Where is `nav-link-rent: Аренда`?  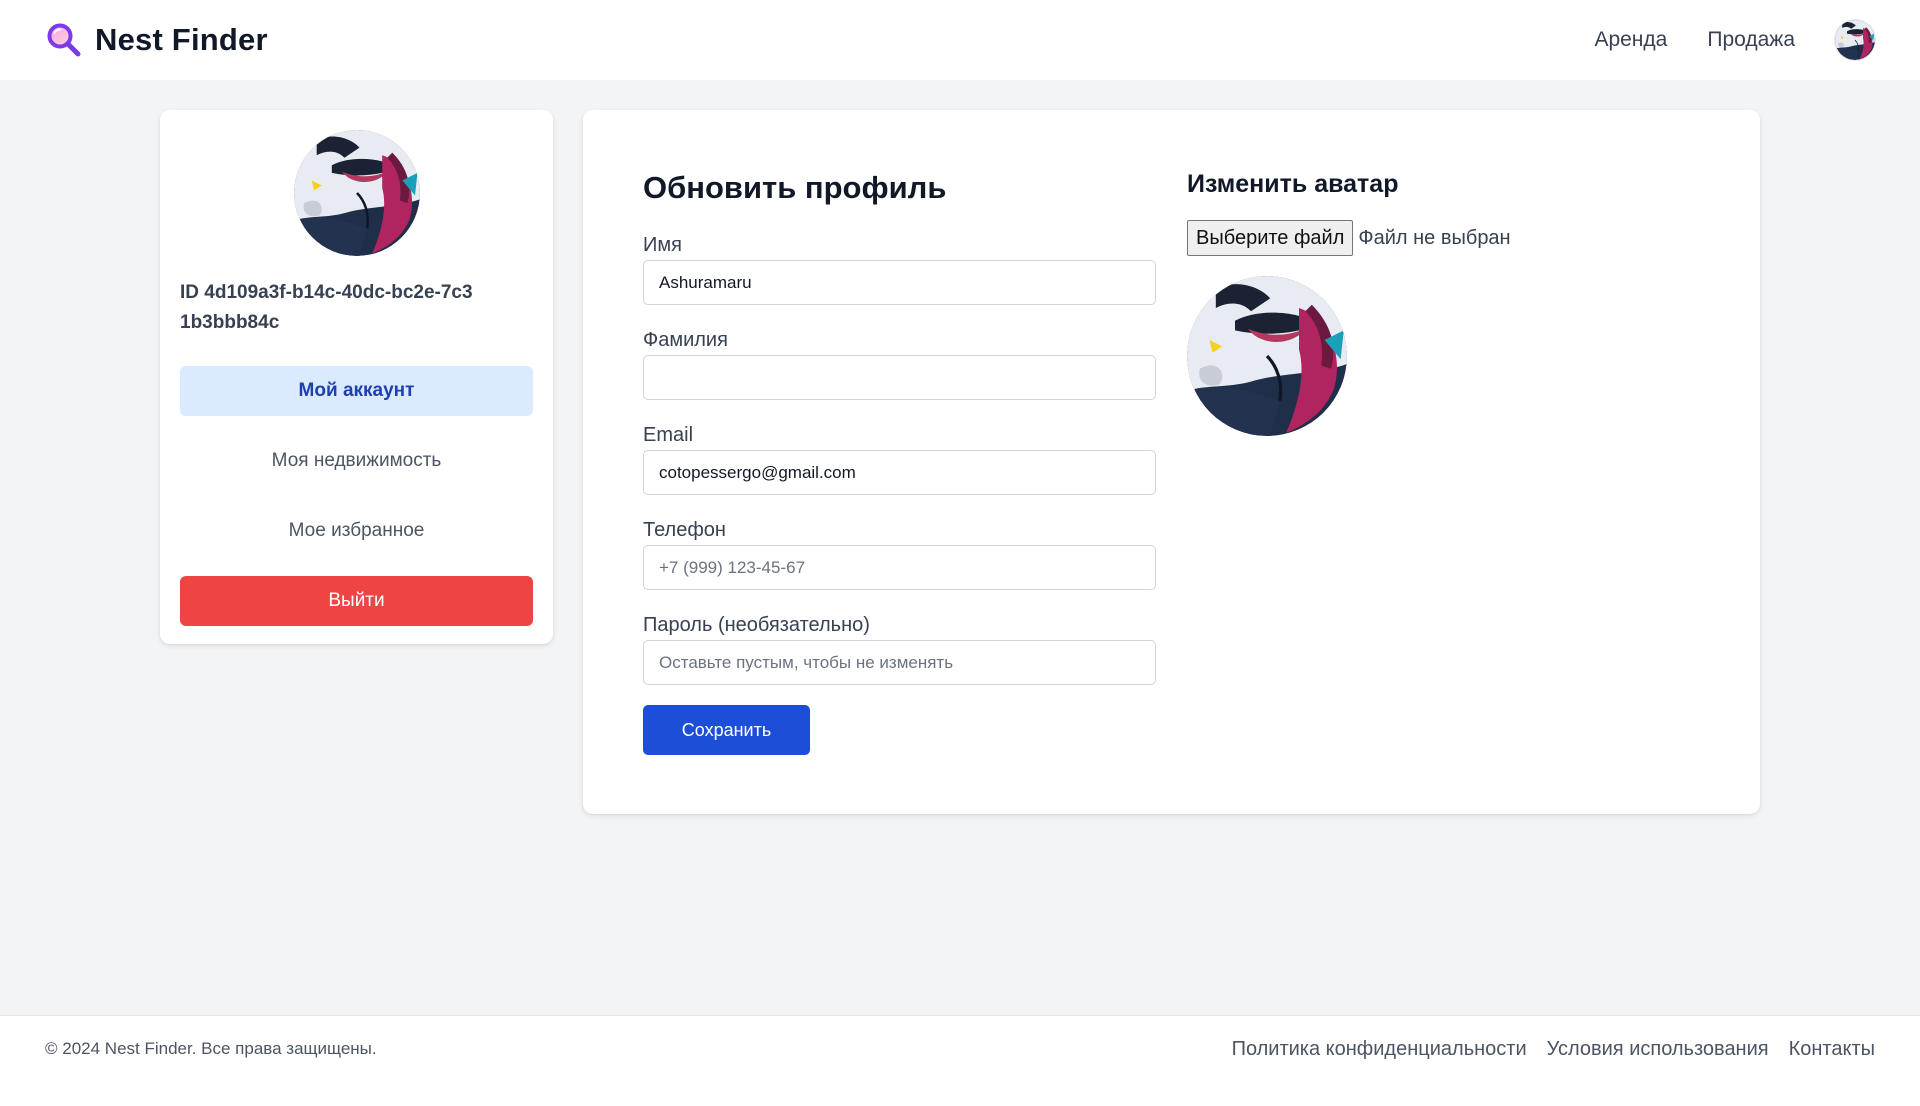 nav-link-rent: Аренда is located at coordinates (1630, 40).